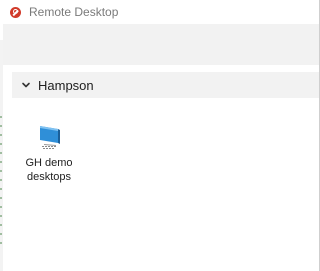 This screenshot has width=320, height=271. Describe the element at coordinates (165, 85) in the screenshot. I see `group-header-hampson: Hampson` at that location.